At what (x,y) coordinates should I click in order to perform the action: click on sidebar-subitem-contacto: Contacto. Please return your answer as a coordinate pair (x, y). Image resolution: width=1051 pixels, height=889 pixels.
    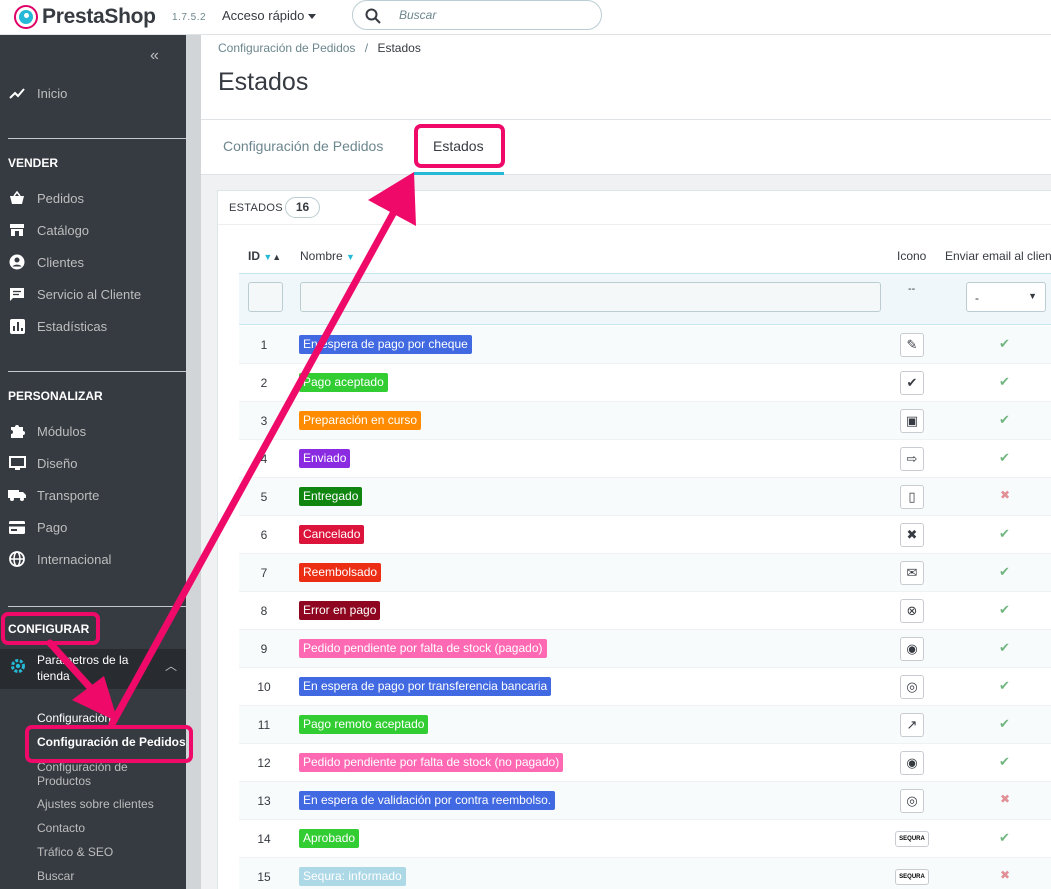
    Looking at the image, I should click on (61, 828).